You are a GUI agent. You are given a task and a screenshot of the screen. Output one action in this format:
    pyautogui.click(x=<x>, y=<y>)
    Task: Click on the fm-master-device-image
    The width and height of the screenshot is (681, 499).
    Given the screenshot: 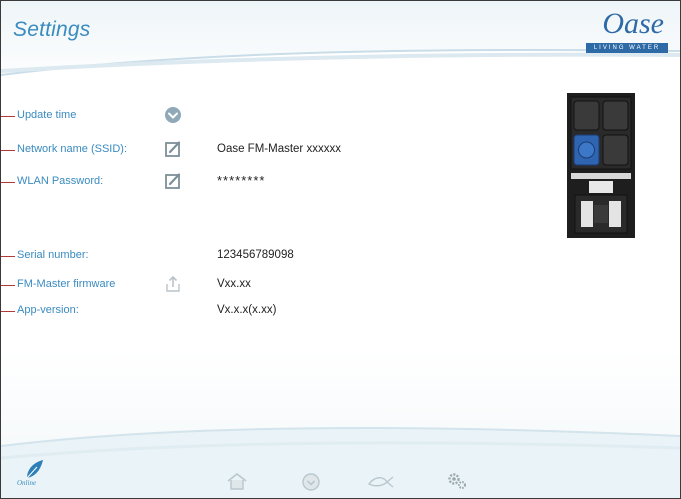 What is the action you would take?
    pyautogui.click(x=601, y=165)
    